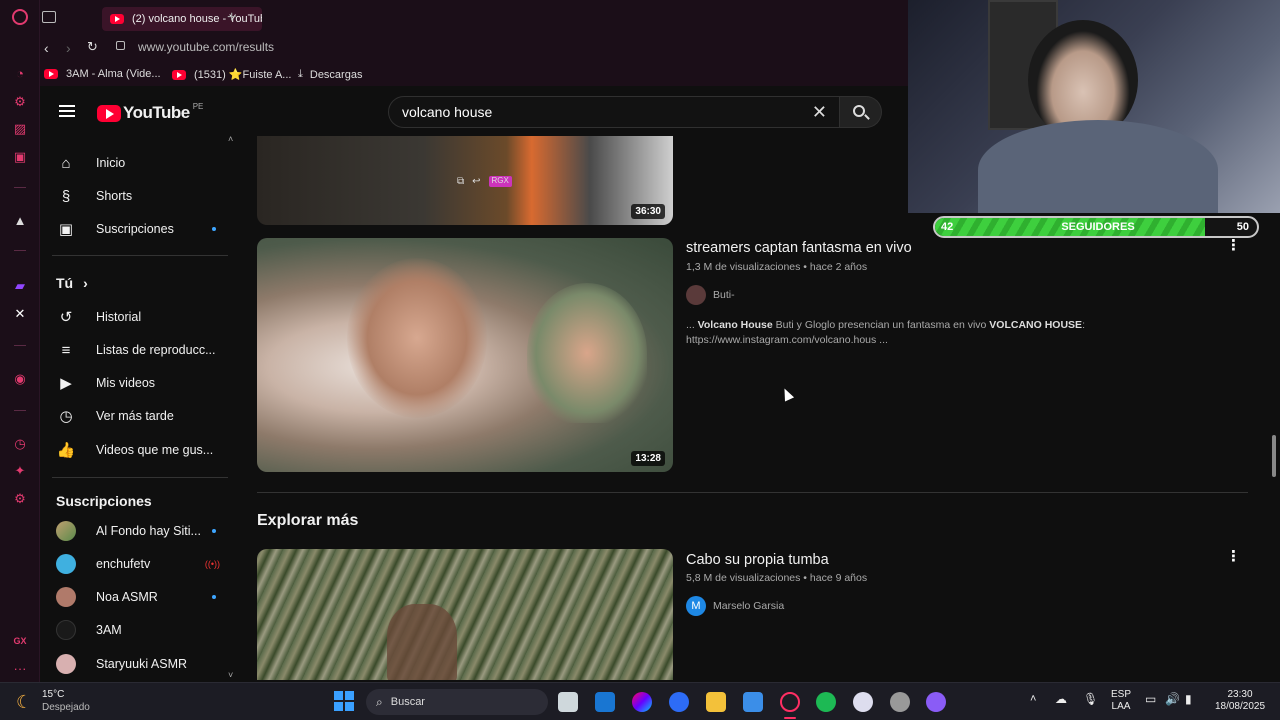 The width and height of the screenshot is (1280, 720). What do you see at coordinates (231, 18) in the screenshot?
I see `new-tab-button: +` at bounding box center [231, 18].